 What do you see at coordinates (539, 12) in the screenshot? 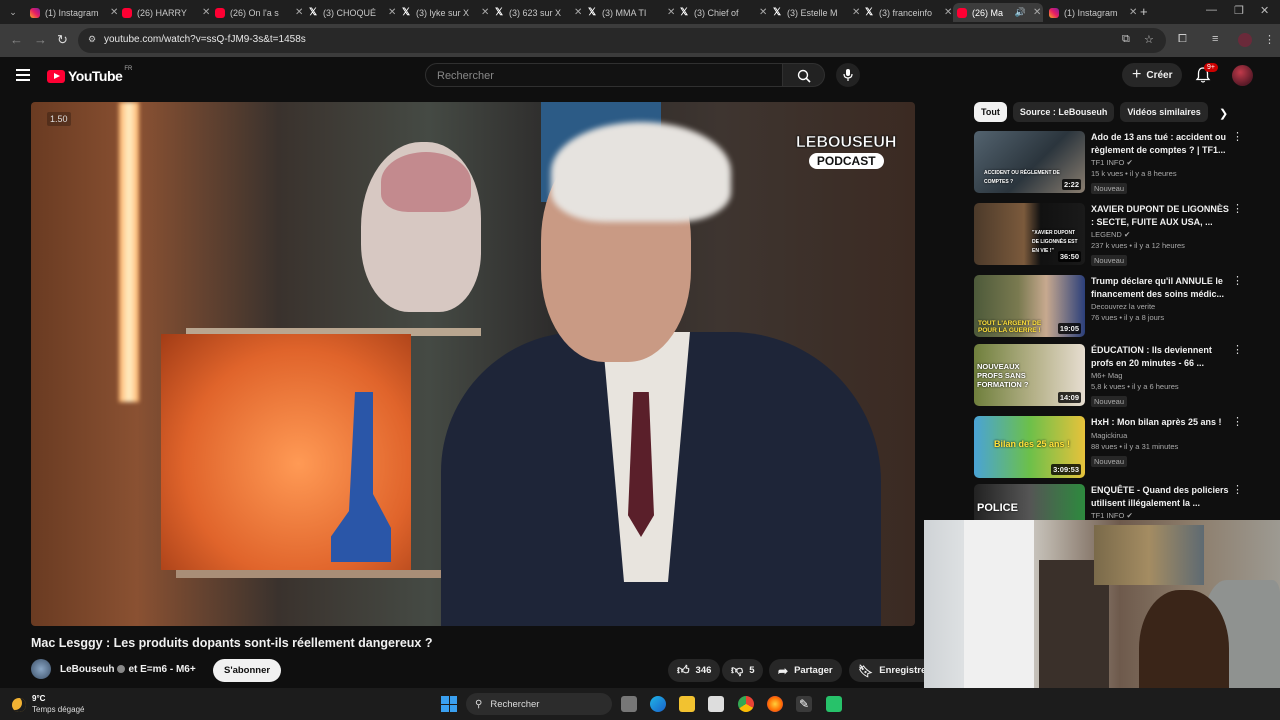
I see `browser-tab: 𝕏 (3) 623 sur X ✕` at bounding box center [539, 12].